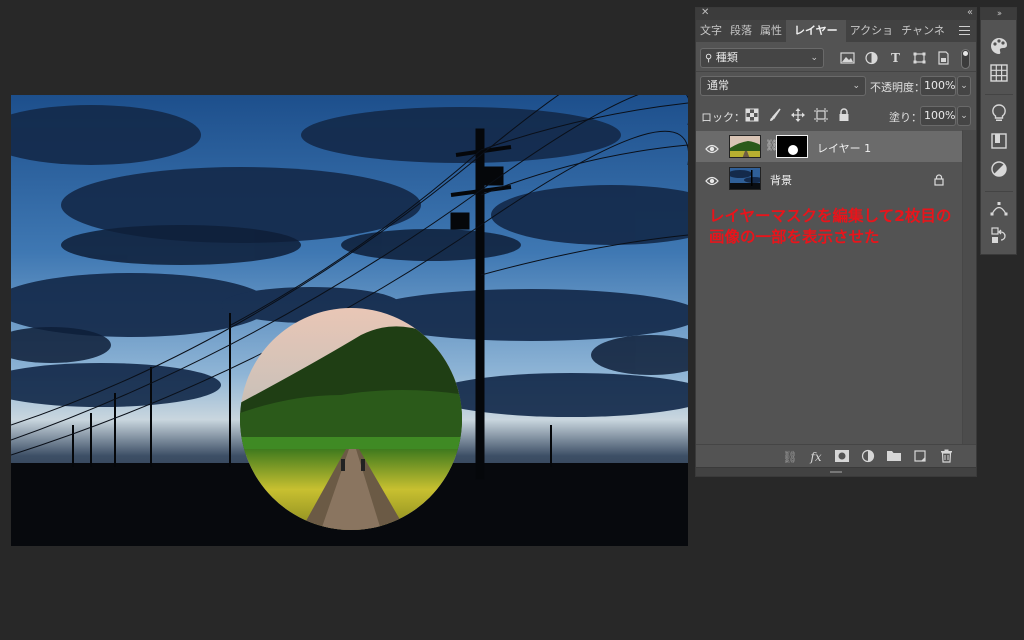  What do you see at coordinates (762, 58) in the screenshot?
I see `filter-kind-select: ⚲ 種類 ⌄` at bounding box center [762, 58].